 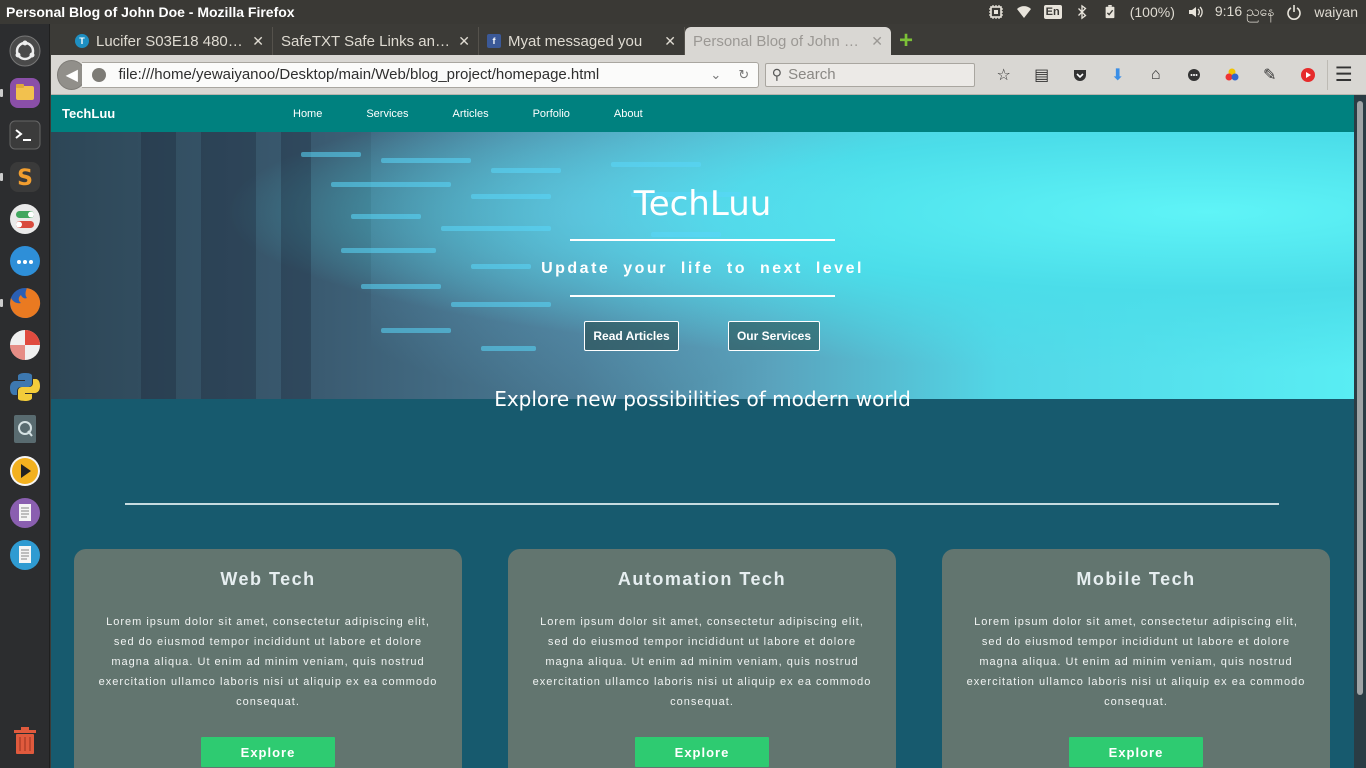 What do you see at coordinates (25, 135) in the screenshot?
I see `launcher-terminal-icon` at bounding box center [25, 135].